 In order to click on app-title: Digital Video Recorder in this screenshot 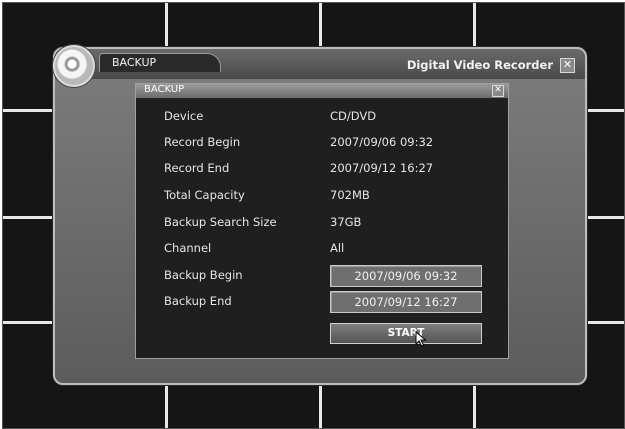, I will do `click(479, 65)`.